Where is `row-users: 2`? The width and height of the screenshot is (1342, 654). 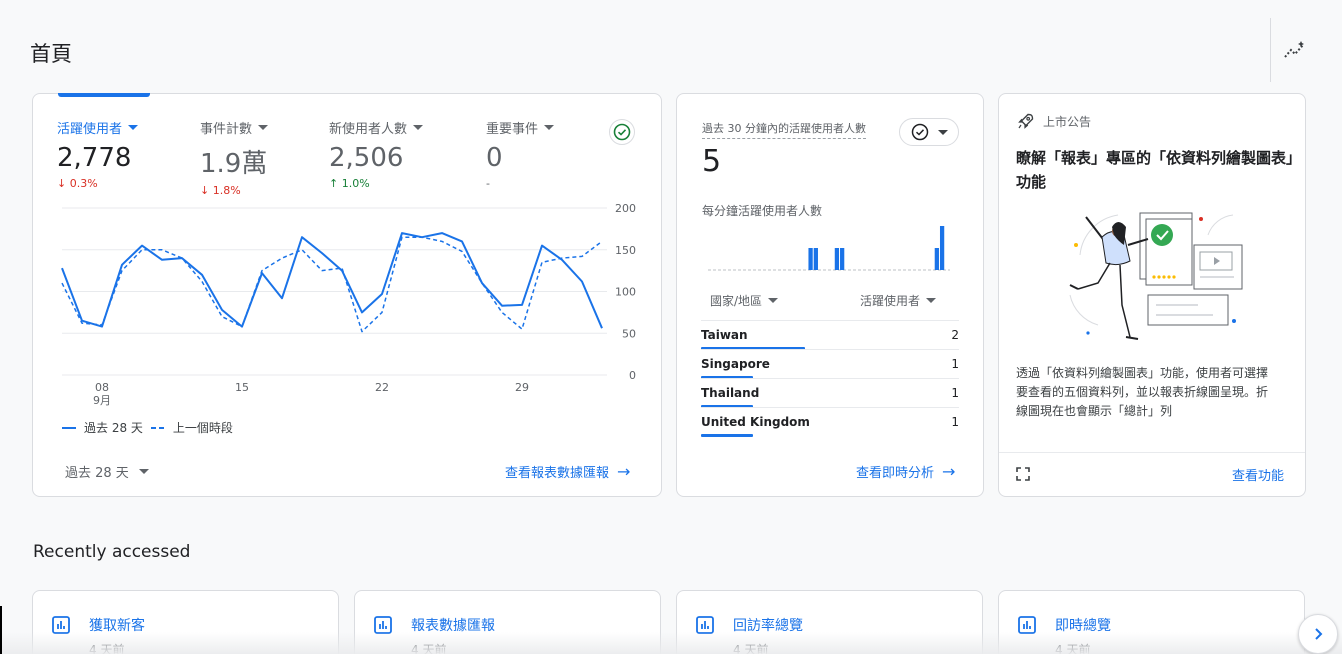 row-users: 2 is located at coordinates (955, 335).